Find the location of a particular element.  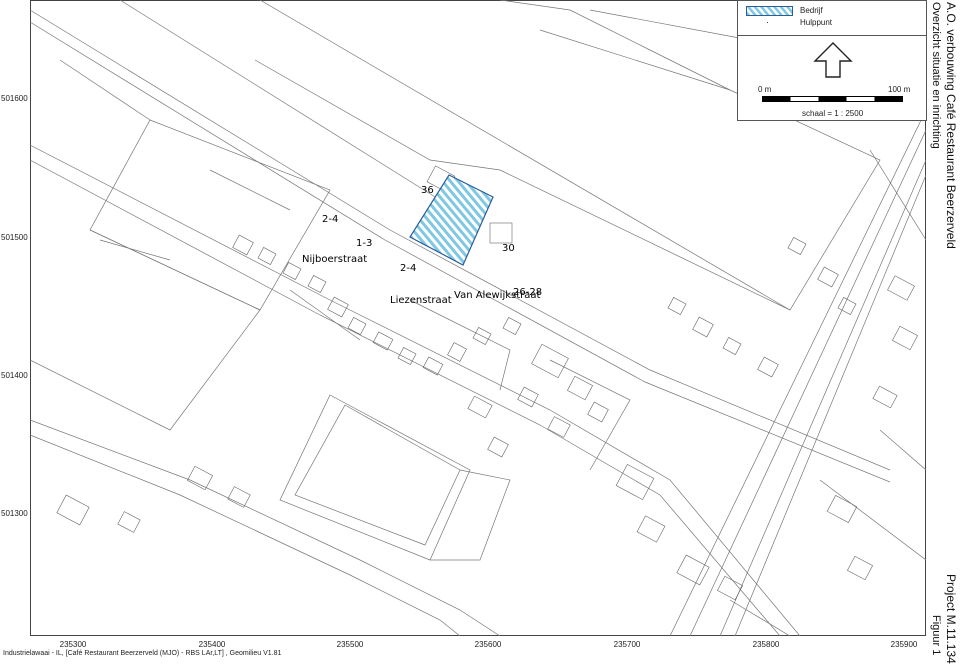

house-number-2-4-a: 2-4 is located at coordinates (330, 219).